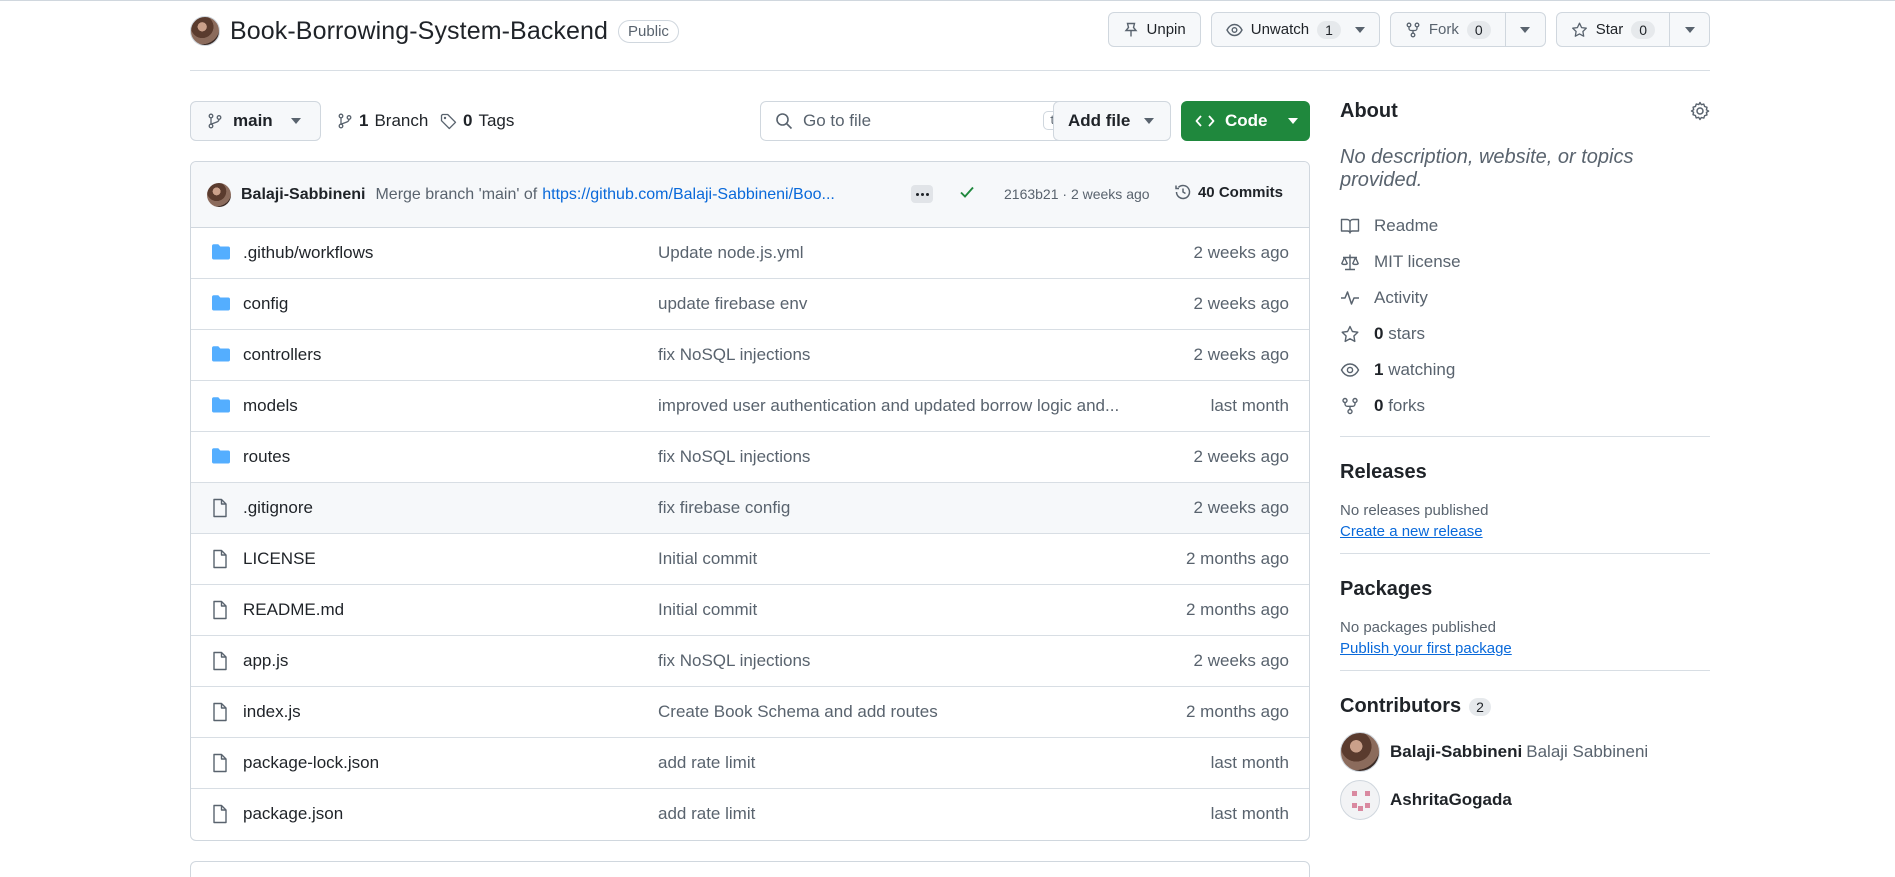 The image size is (1895, 877). What do you see at coordinates (1525, 752) in the screenshot?
I see `contributor-item: Balaji-Sabbineni Balaji Sabbineni` at bounding box center [1525, 752].